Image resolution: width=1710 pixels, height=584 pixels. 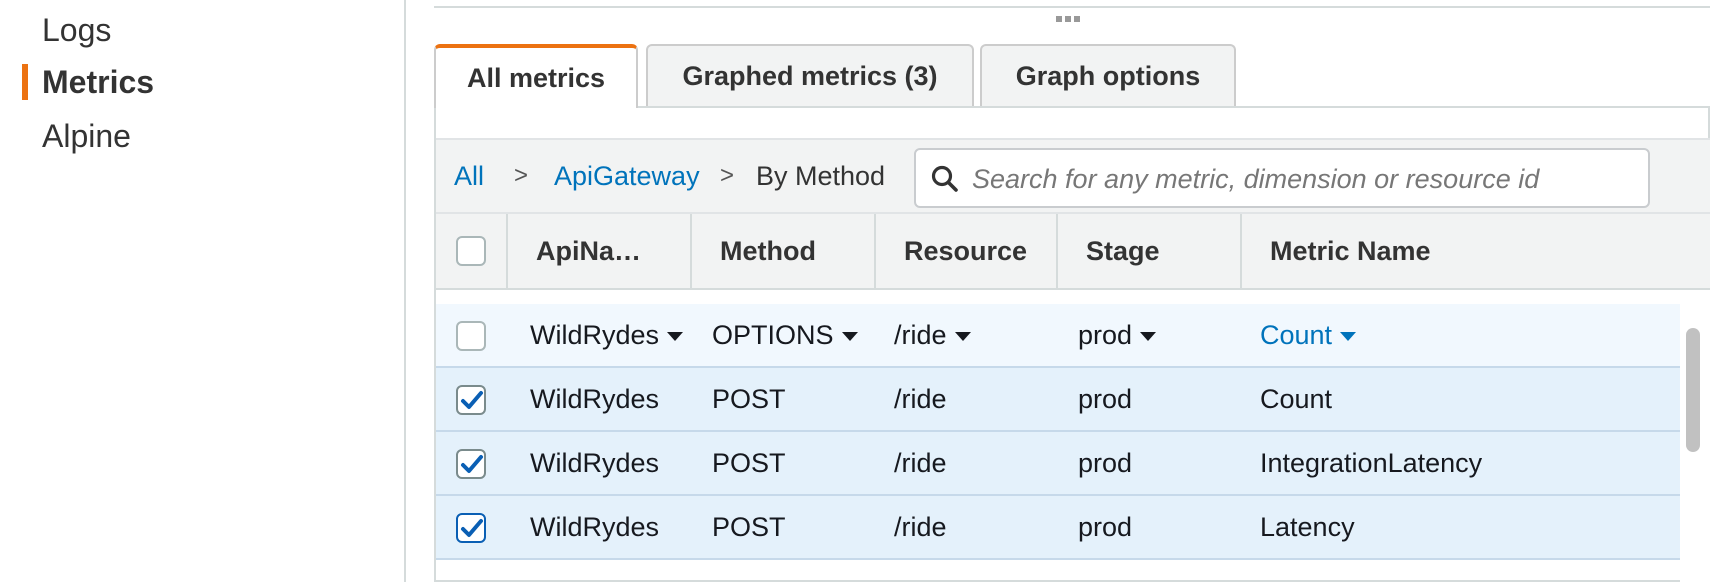 What do you see at coordinates (944, 178) in the screenshot?
I see `search-icon` at bounding box center [944, 178].